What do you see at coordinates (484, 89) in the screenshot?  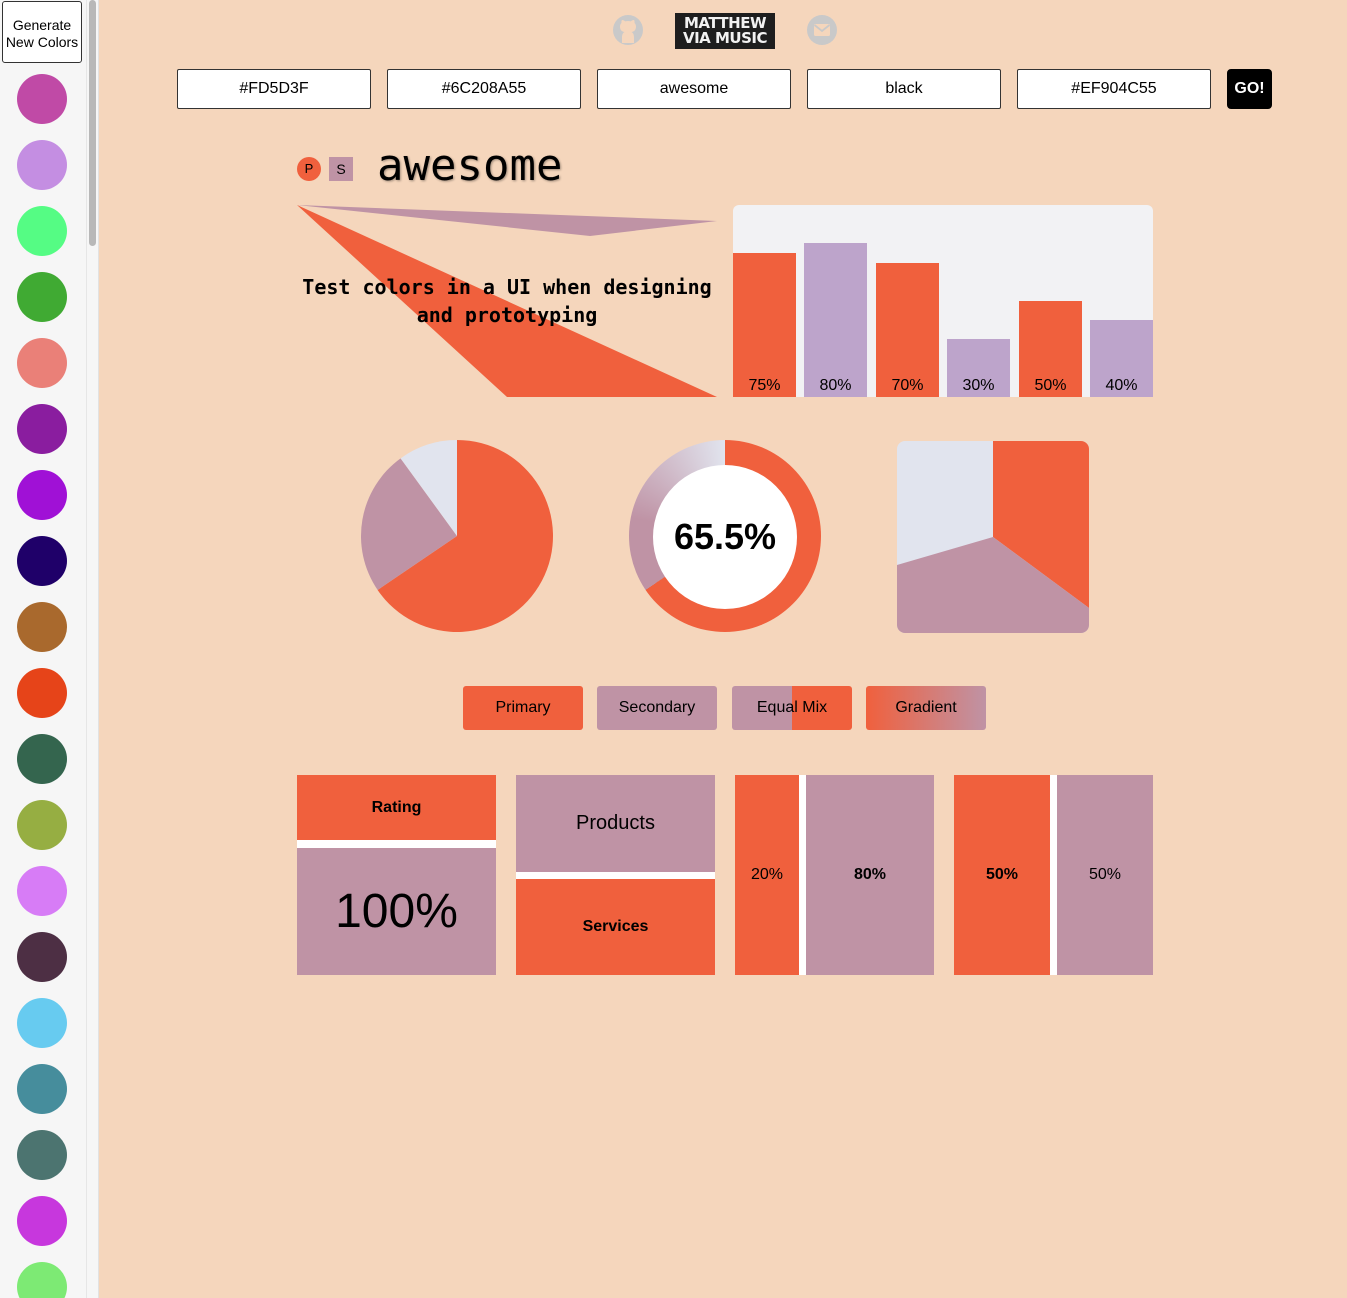 I see `secondary-color-input` at bounding box center [484, 89].